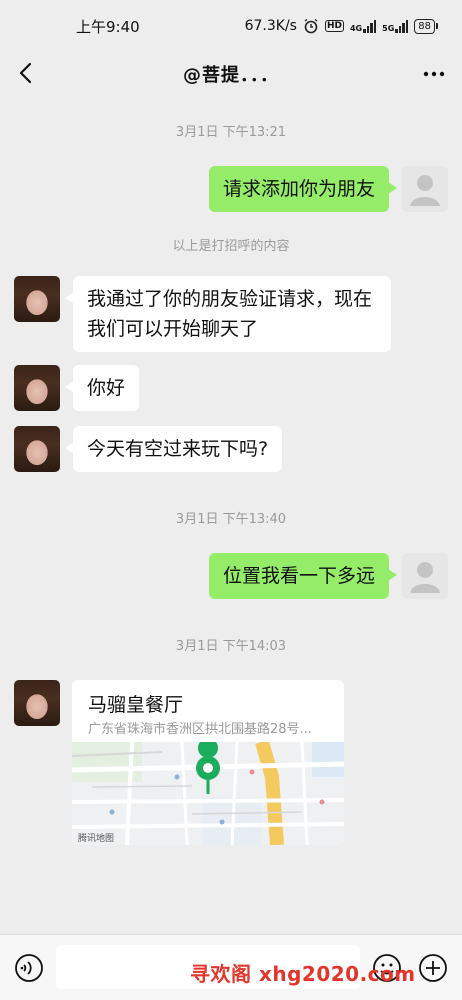 The height and width of the screenshot is (1000, 462). I want to click on hd-icon: HD, so click(334, 26).